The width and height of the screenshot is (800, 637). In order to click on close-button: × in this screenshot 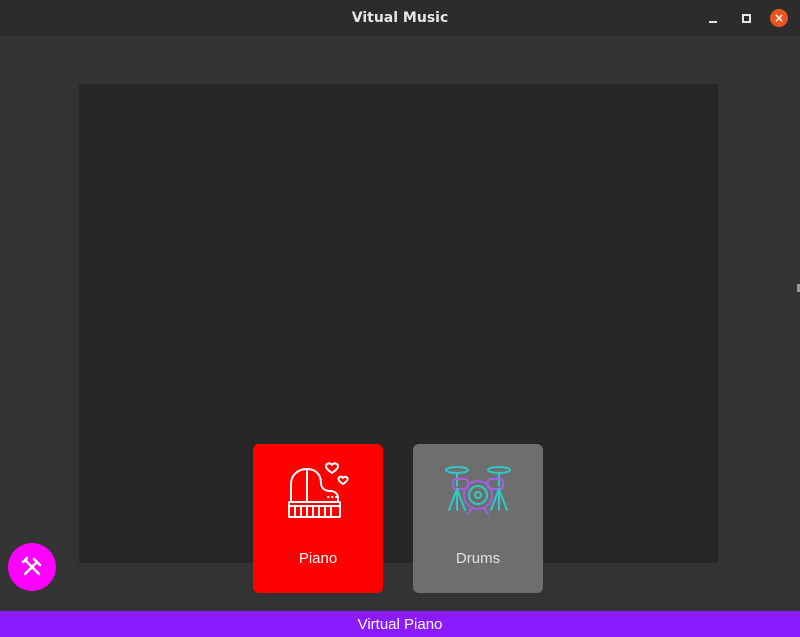, I will do `click(779, 18)`.